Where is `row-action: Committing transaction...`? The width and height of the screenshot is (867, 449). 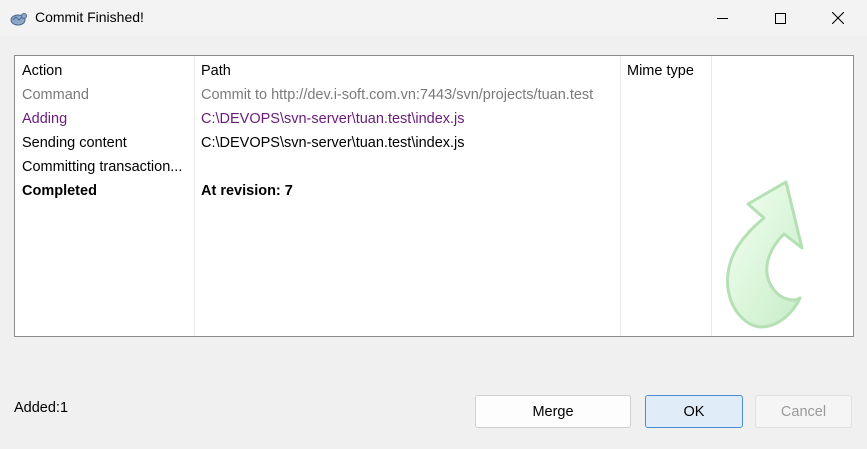 row-action: Committing transaction... is located at coordinates (102, 167).